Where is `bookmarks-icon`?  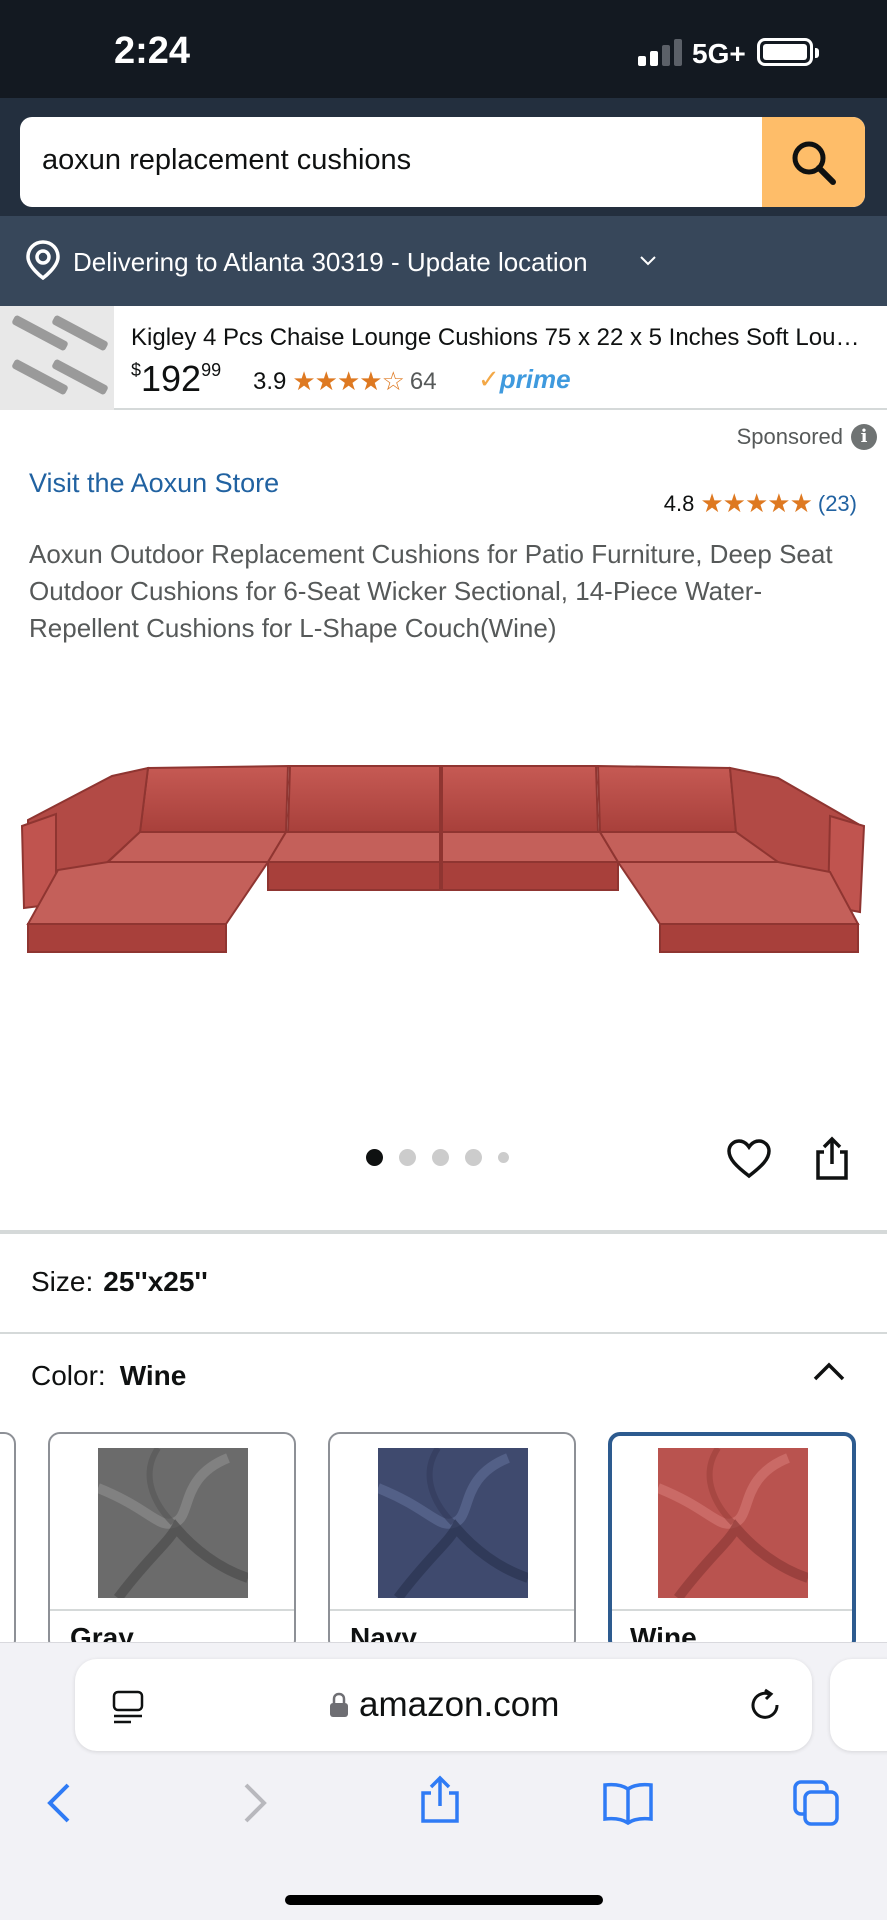 bookmarks-icon is located at coordinates (628, 1803).